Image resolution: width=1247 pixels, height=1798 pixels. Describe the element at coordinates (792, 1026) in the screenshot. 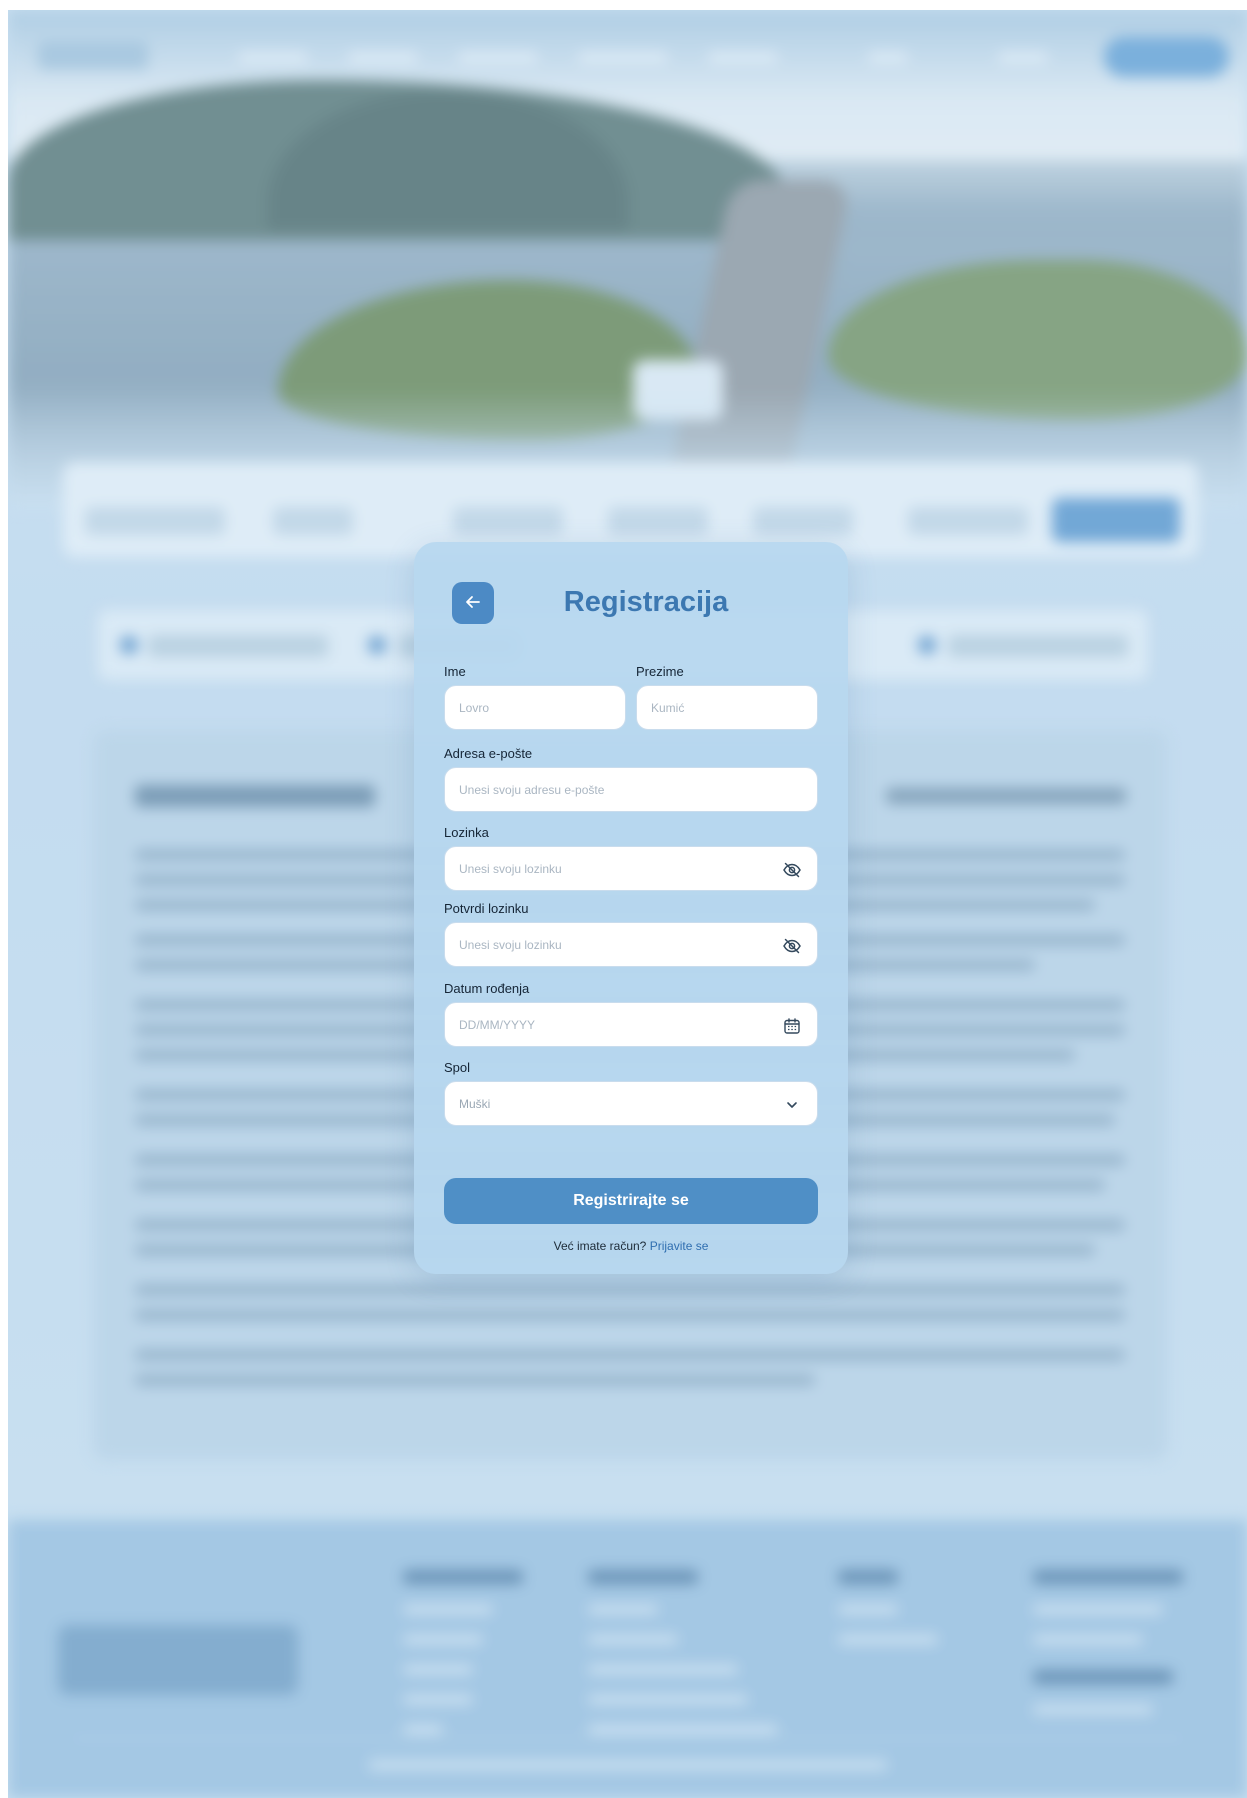

I see `calendar-icon` at that location.